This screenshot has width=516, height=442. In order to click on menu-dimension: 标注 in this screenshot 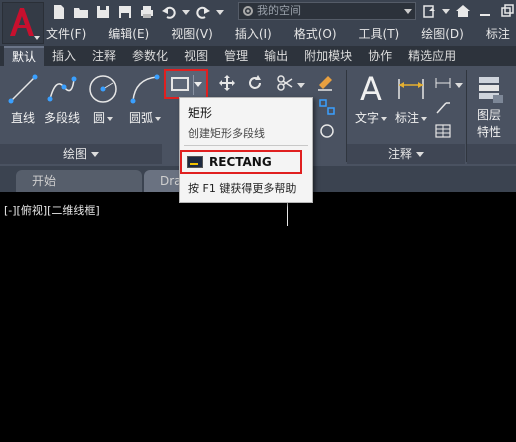, I will do `click(498, 34)`.